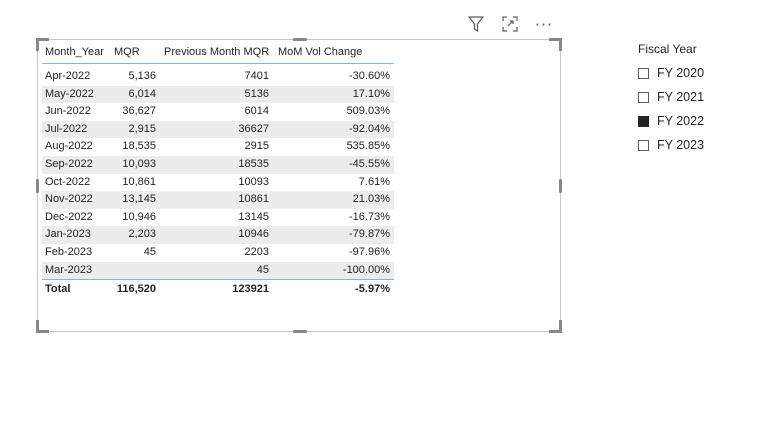 This screenshot has height=433, width=781. Describe the element at coordinates (136, 52) in the screenshot. I see `column-header-mqr: MQR` at that location.